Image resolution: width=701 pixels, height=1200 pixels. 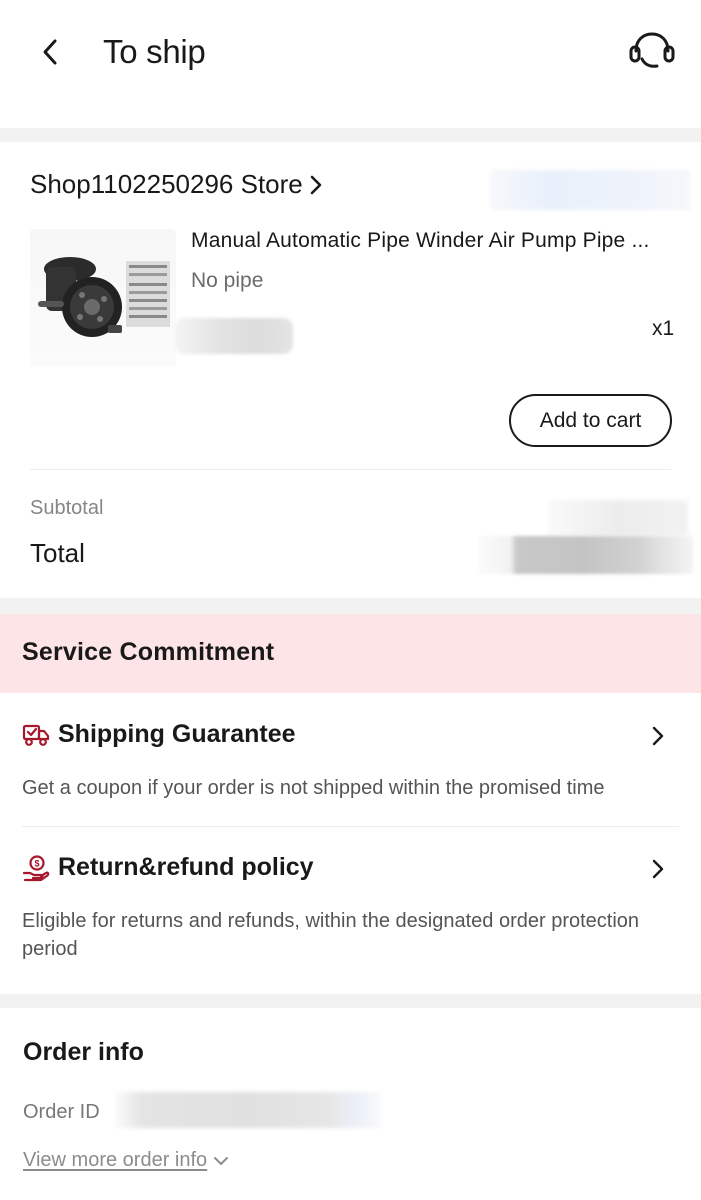 I want to click on redacted-subtotal, so click(x=618, y=518).